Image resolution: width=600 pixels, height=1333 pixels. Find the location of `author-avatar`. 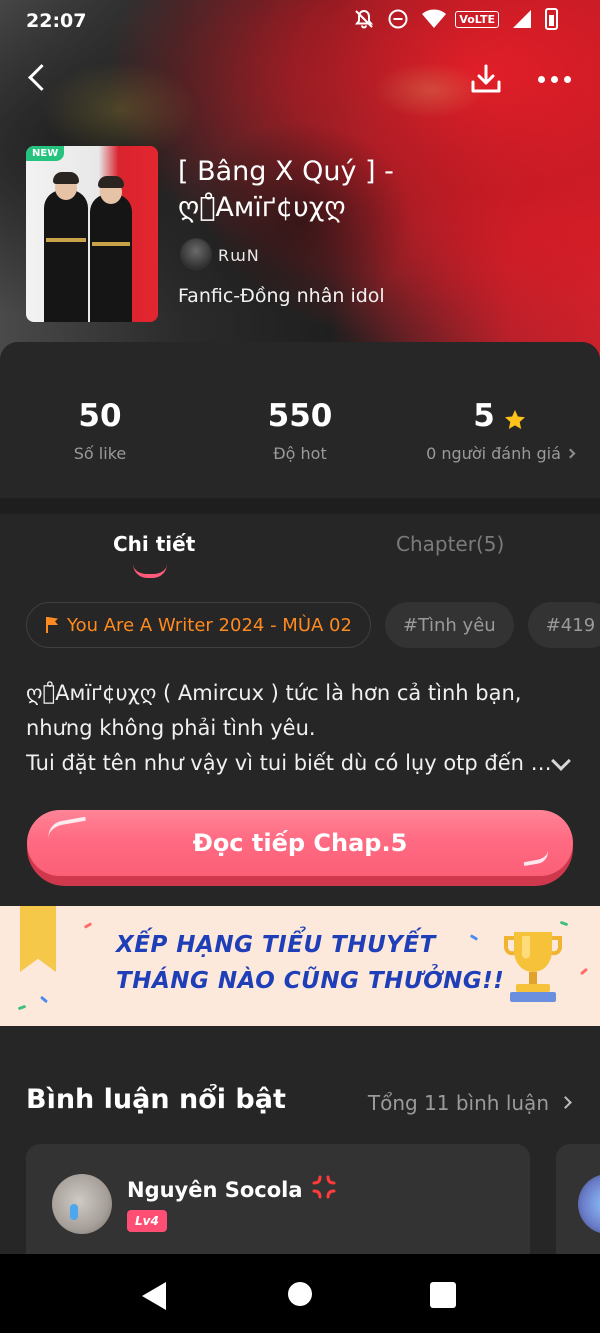

author-avatar is located at coordinates (196, 254).